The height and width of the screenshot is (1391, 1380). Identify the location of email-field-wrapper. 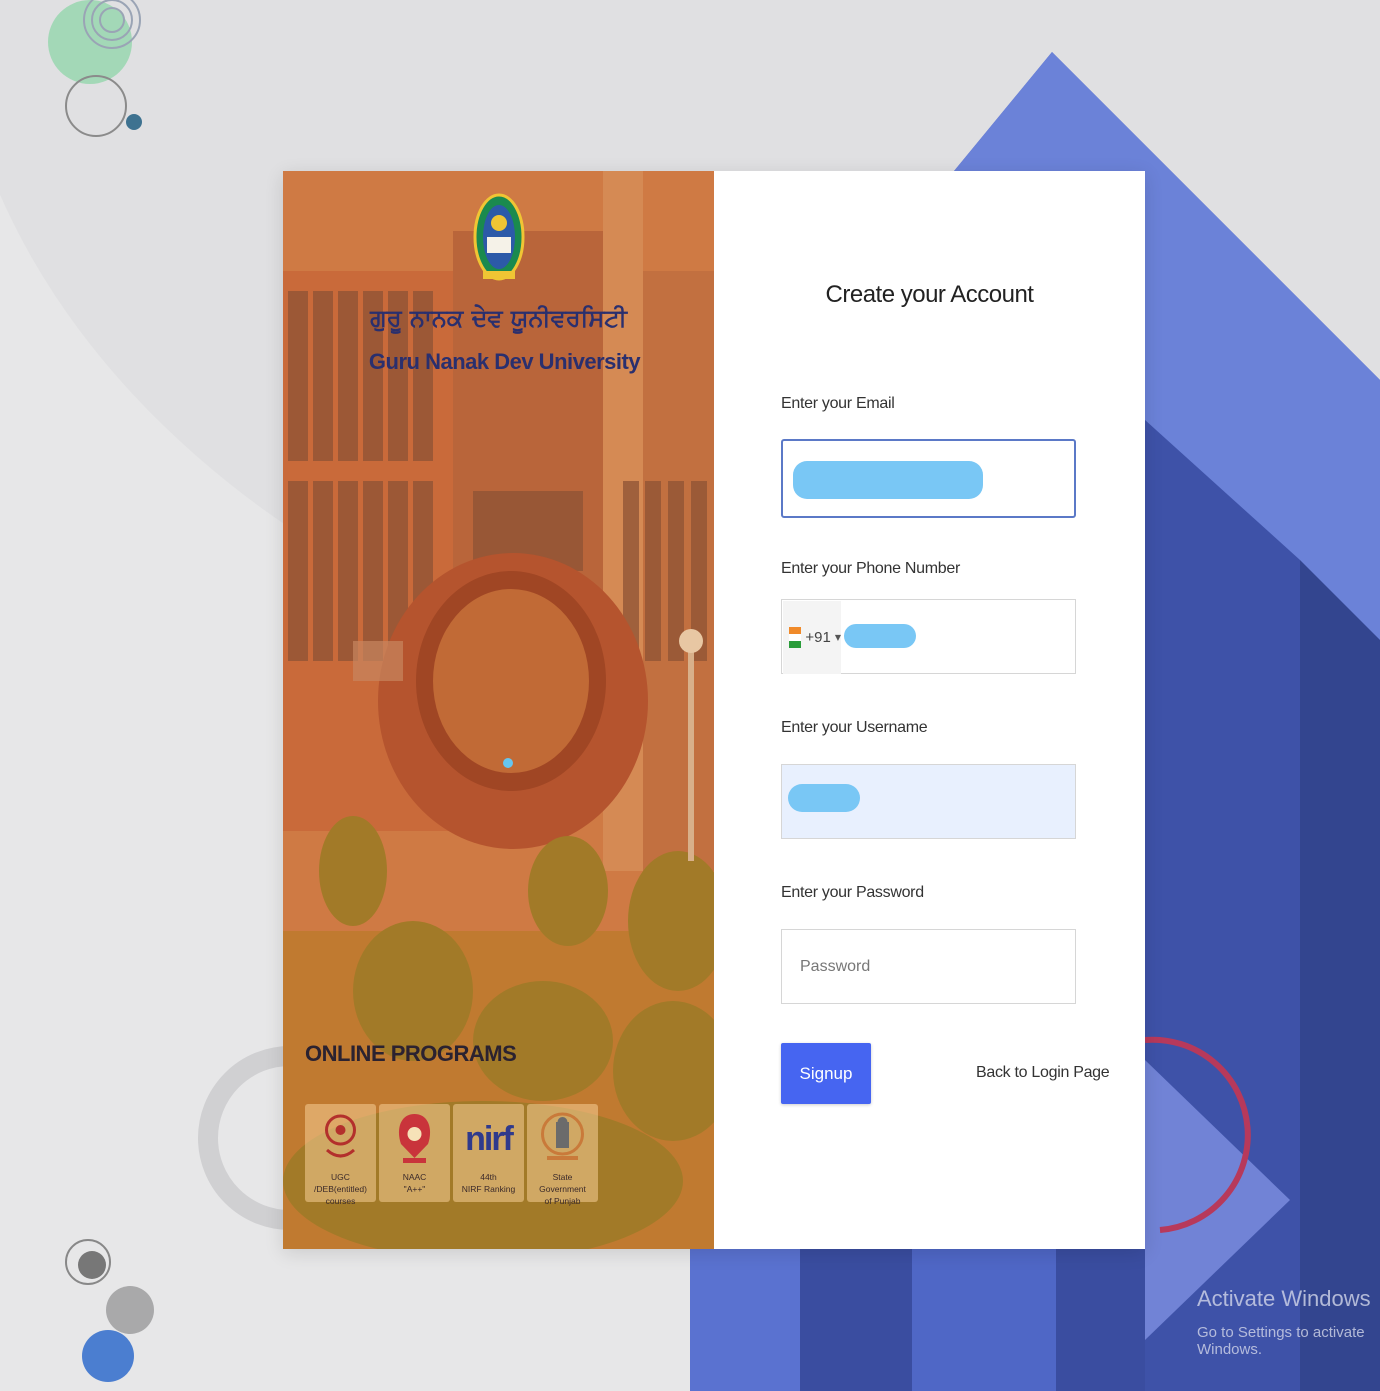
(928, 478).